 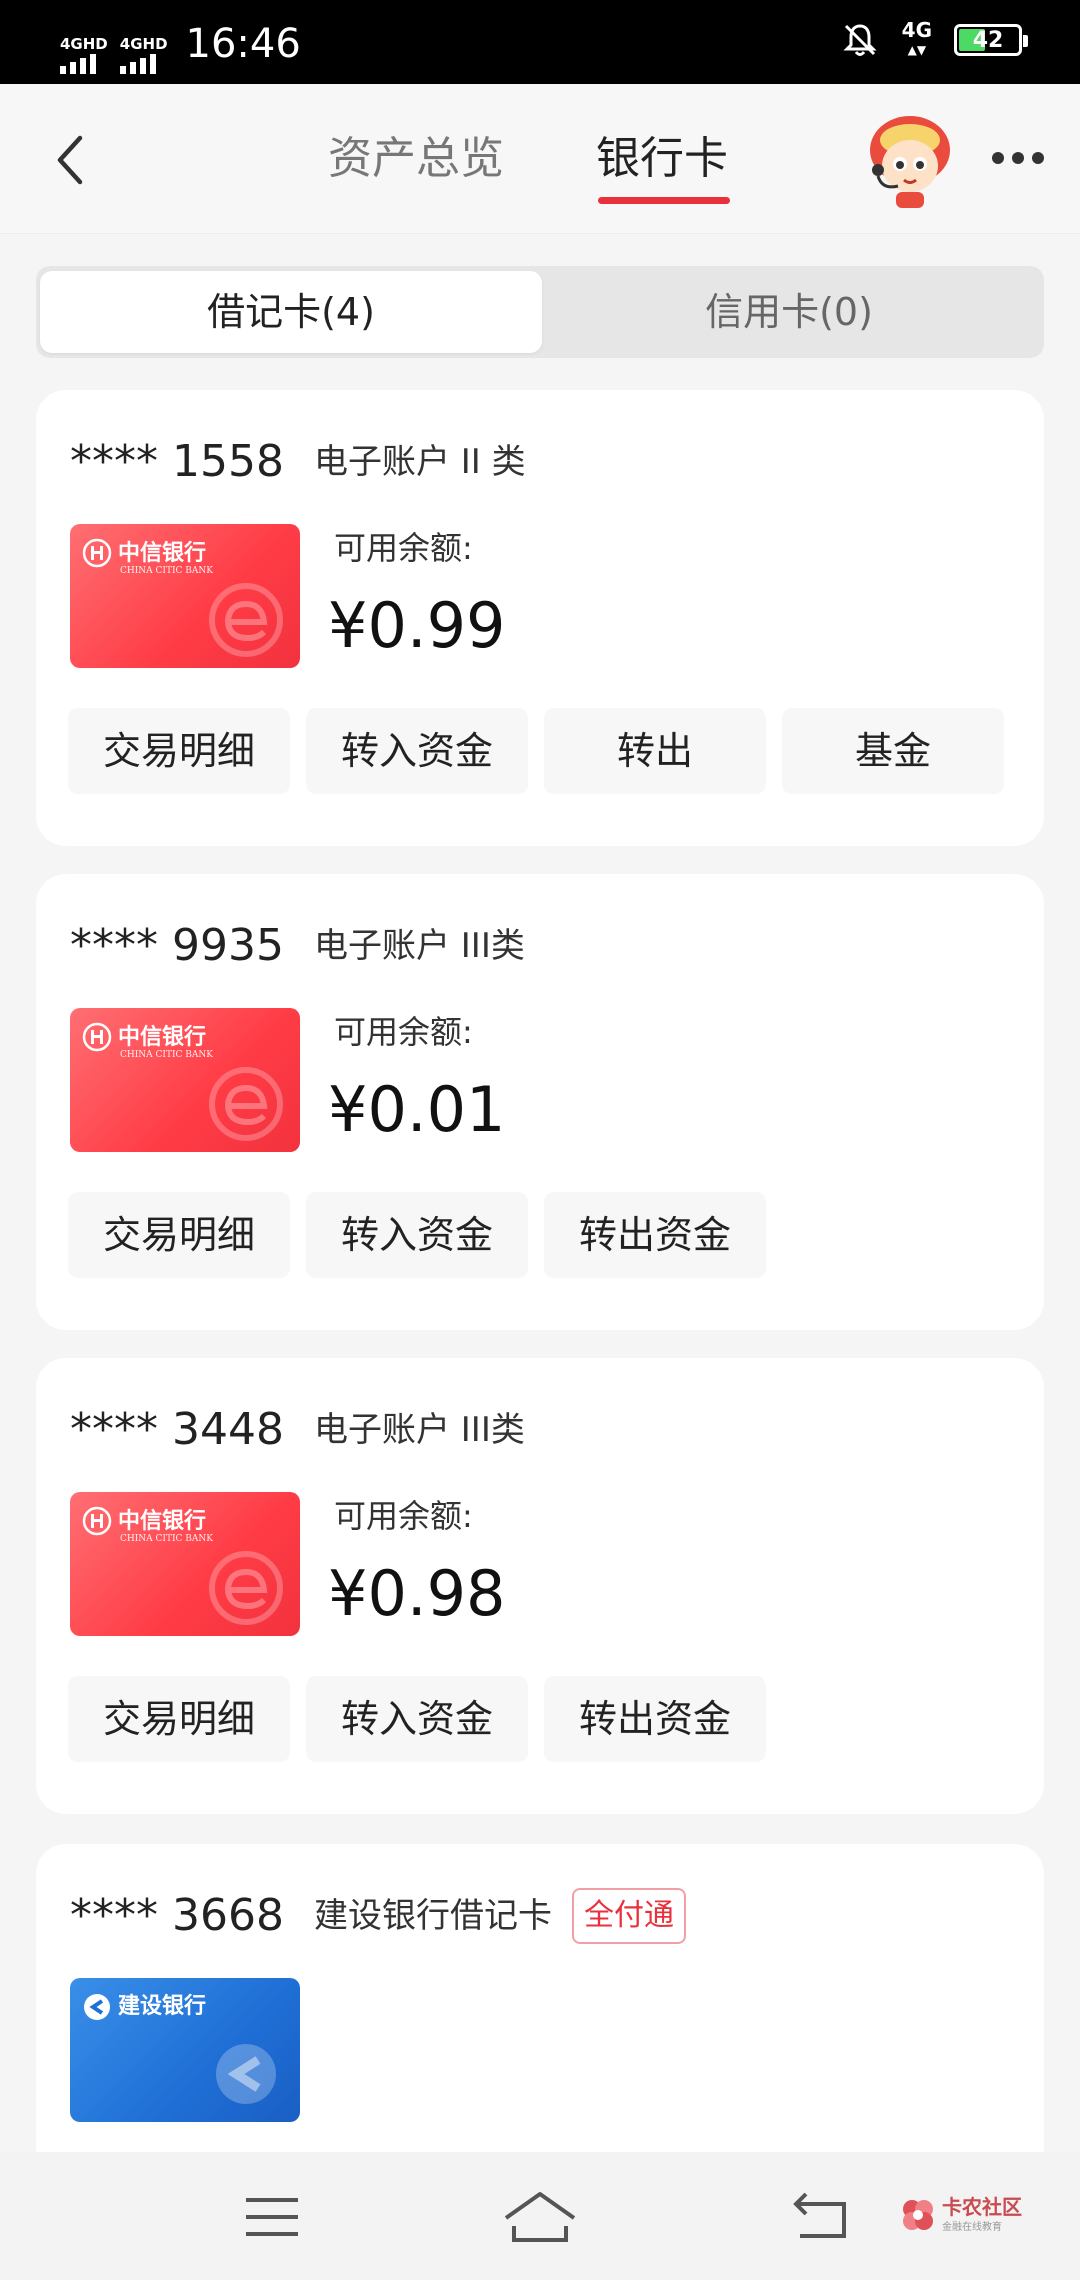 I want to click on battery-icon: 42, so click(x=991, y=40).